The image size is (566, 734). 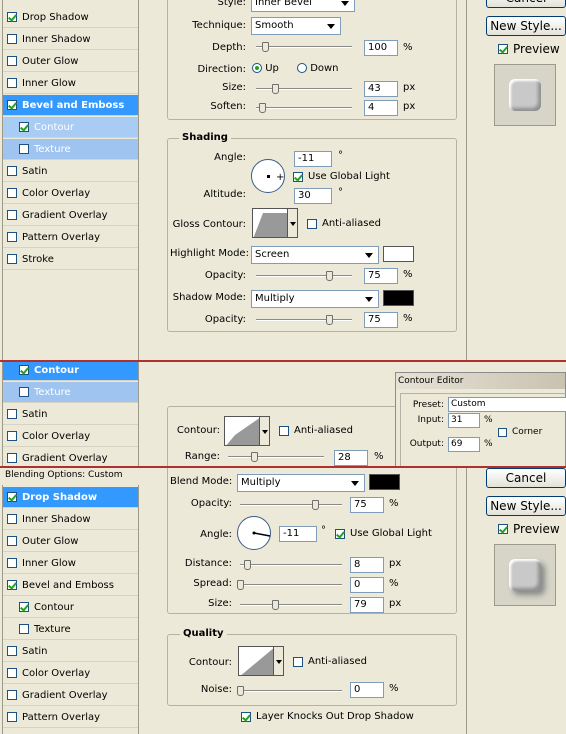 What do you see at coordinates (381, 108) in the screenshot?
I see `soften-input: 4` at bounding box center [381, 108].